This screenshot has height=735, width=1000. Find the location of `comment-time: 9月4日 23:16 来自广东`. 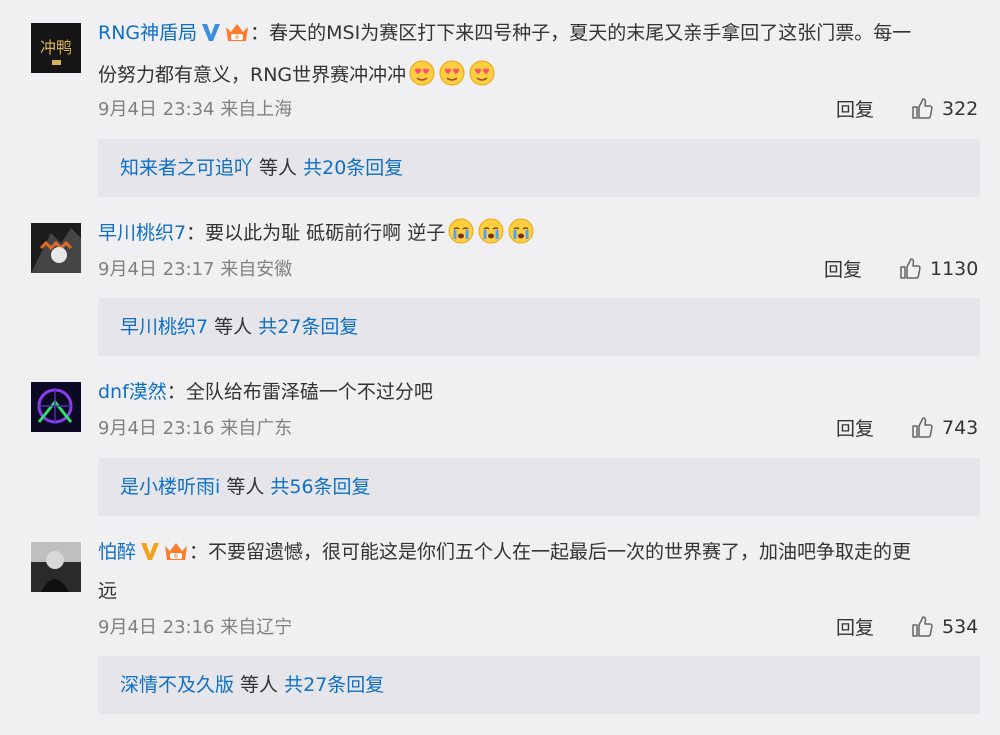

comment-time: 9月4日 23:16 来自广东 is located at coordinates (195, 428).